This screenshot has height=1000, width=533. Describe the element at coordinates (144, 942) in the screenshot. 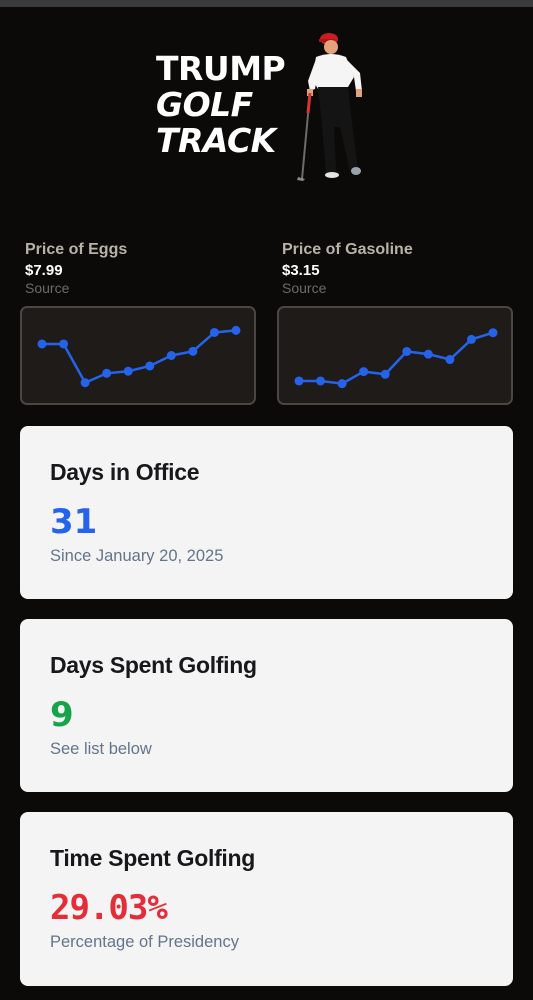

I see `card-subtitle: Percentage of Presidency` at that location.